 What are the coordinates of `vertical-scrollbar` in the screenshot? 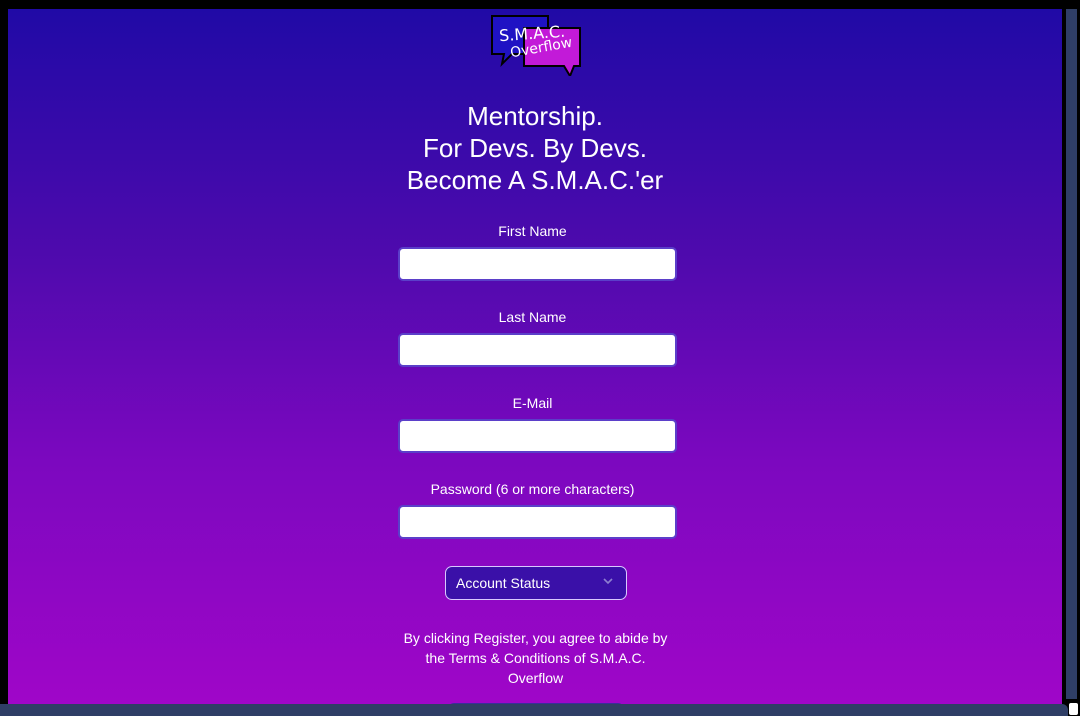 It's located at (1071, 354).